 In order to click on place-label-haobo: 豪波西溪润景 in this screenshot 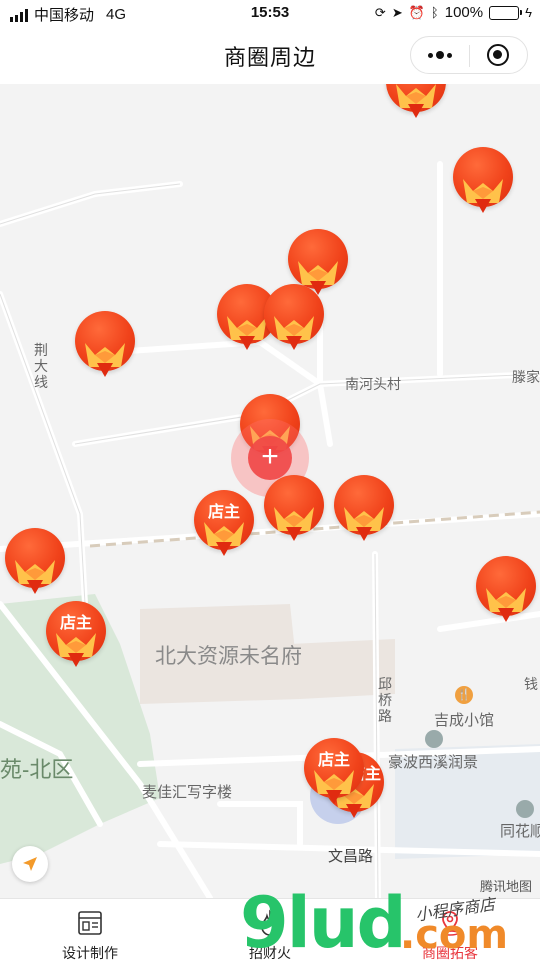, I will do `click(433, 762)`.